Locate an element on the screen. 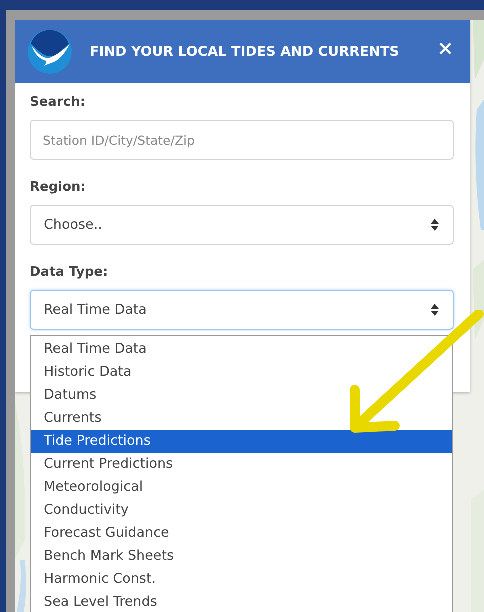 The height and width of the screenshot is (612, 484). dropdown-option: Current Predictions is located at coordinates (241, 464).